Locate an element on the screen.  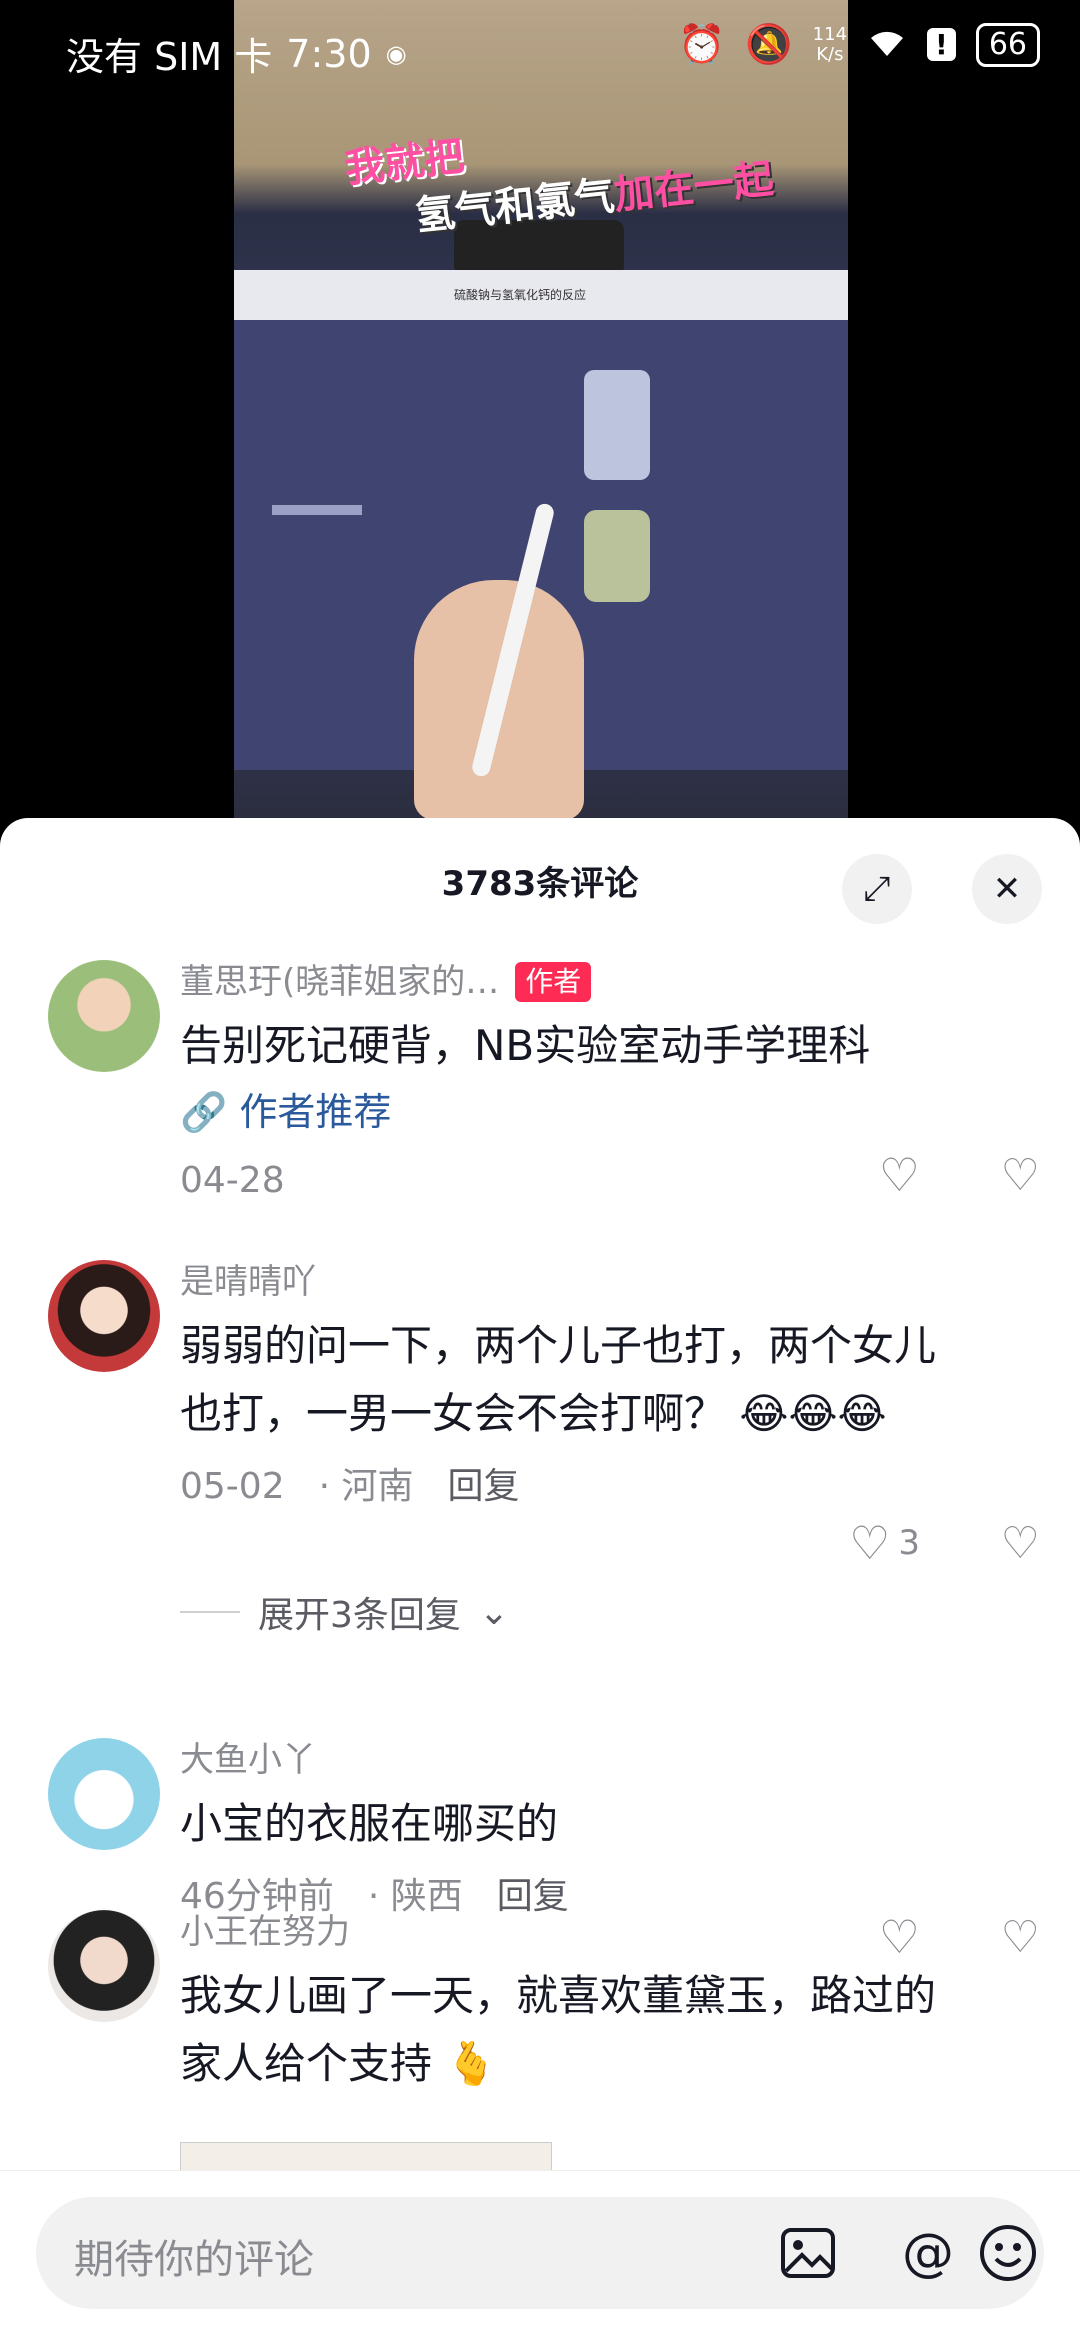
flask-bottom is located at coordinates (617, 556).